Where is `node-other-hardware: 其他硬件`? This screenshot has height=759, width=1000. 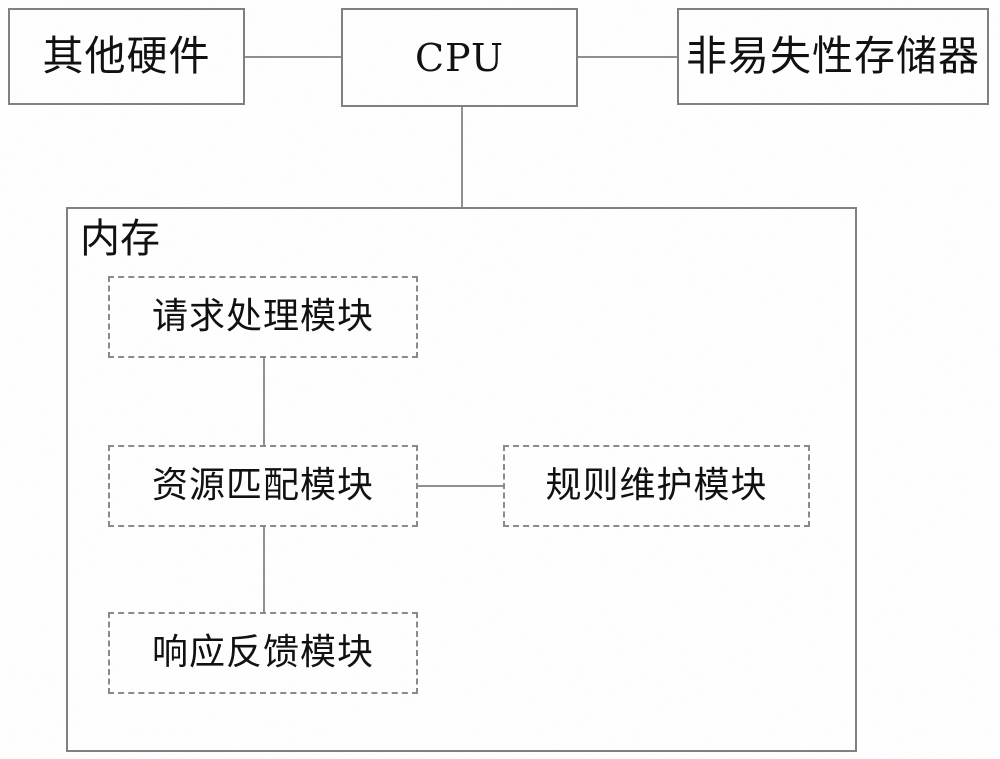 node-other-hardware: 其他硬件 is located at coordinates (126, 56).